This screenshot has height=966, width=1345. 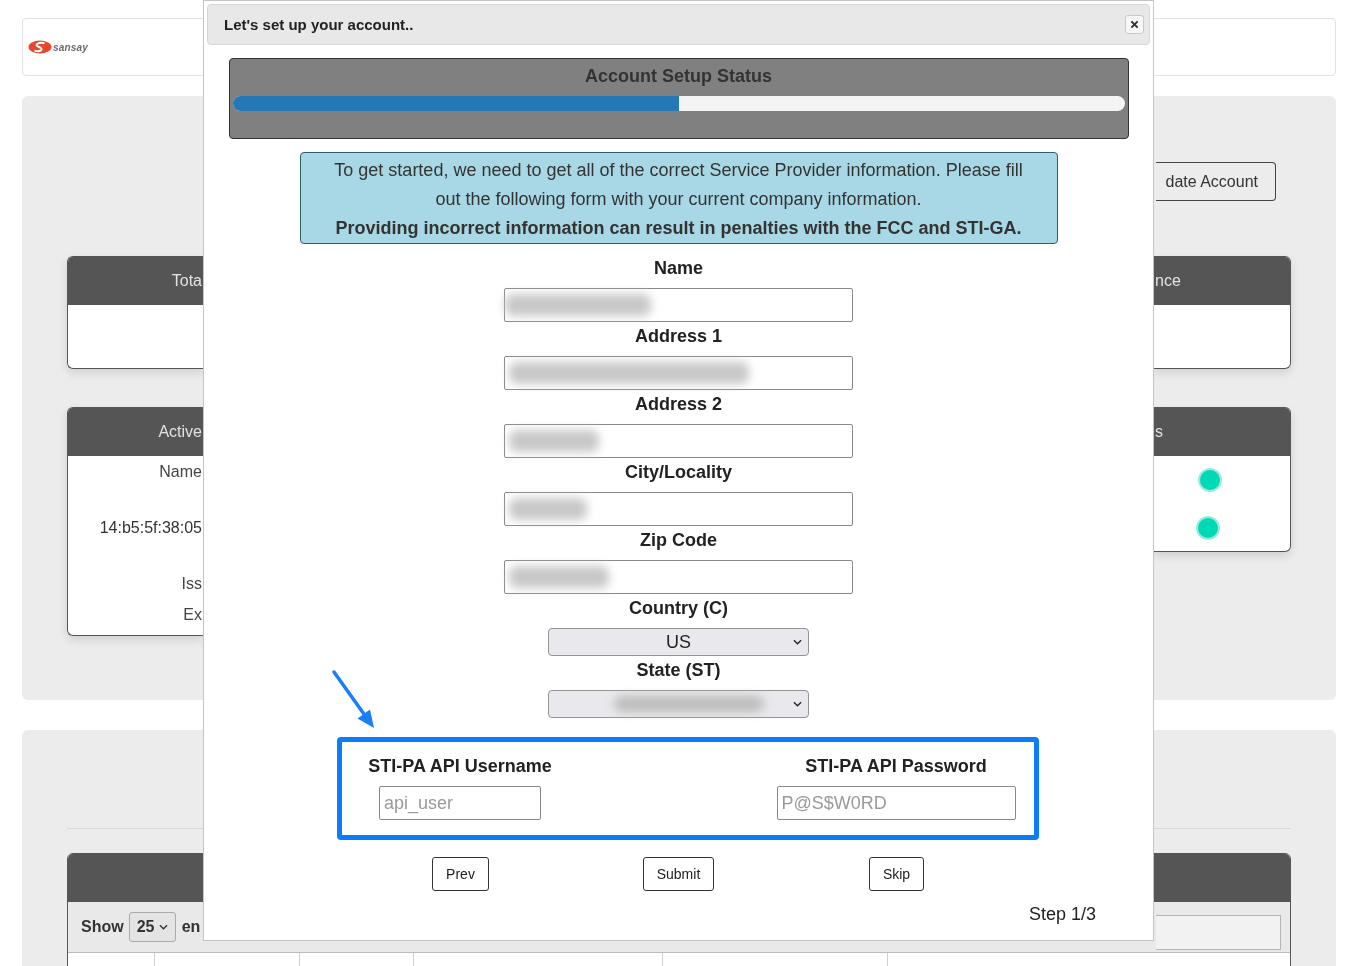 I want to click on select-field: US, so click(x=678, y=642).